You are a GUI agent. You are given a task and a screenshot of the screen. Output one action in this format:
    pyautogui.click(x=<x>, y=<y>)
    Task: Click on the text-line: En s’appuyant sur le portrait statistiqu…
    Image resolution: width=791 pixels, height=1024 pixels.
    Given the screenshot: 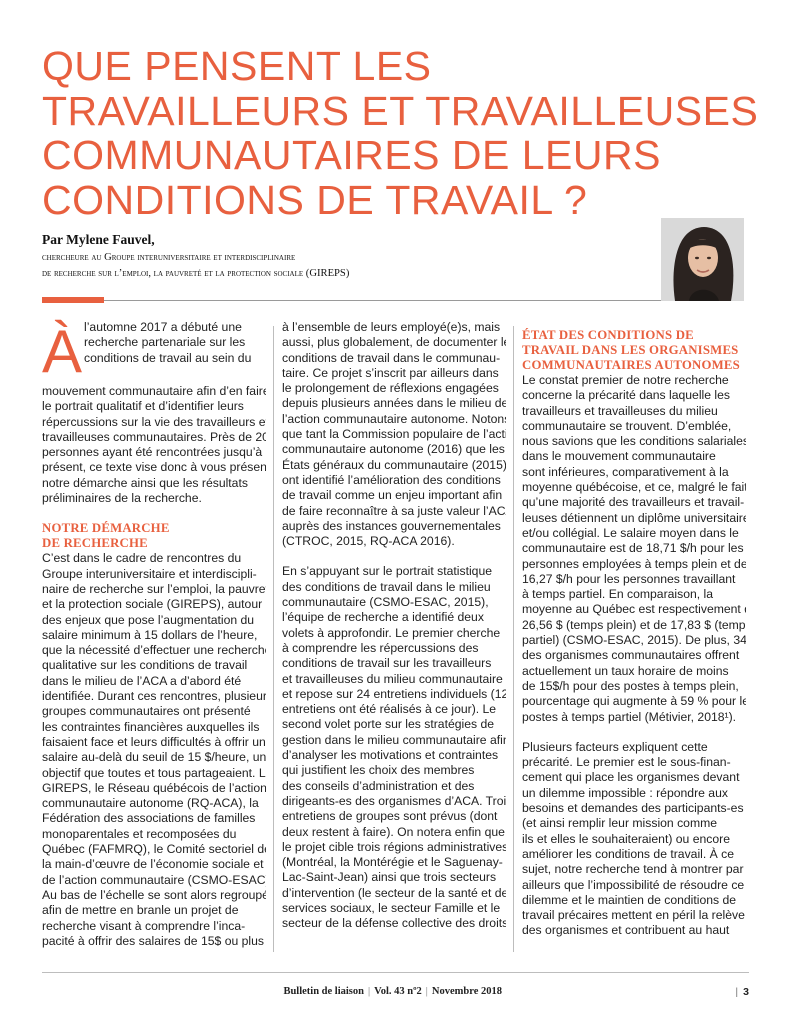 What is the action you would take?
    pyautogui.click(x=387, y=571)
    